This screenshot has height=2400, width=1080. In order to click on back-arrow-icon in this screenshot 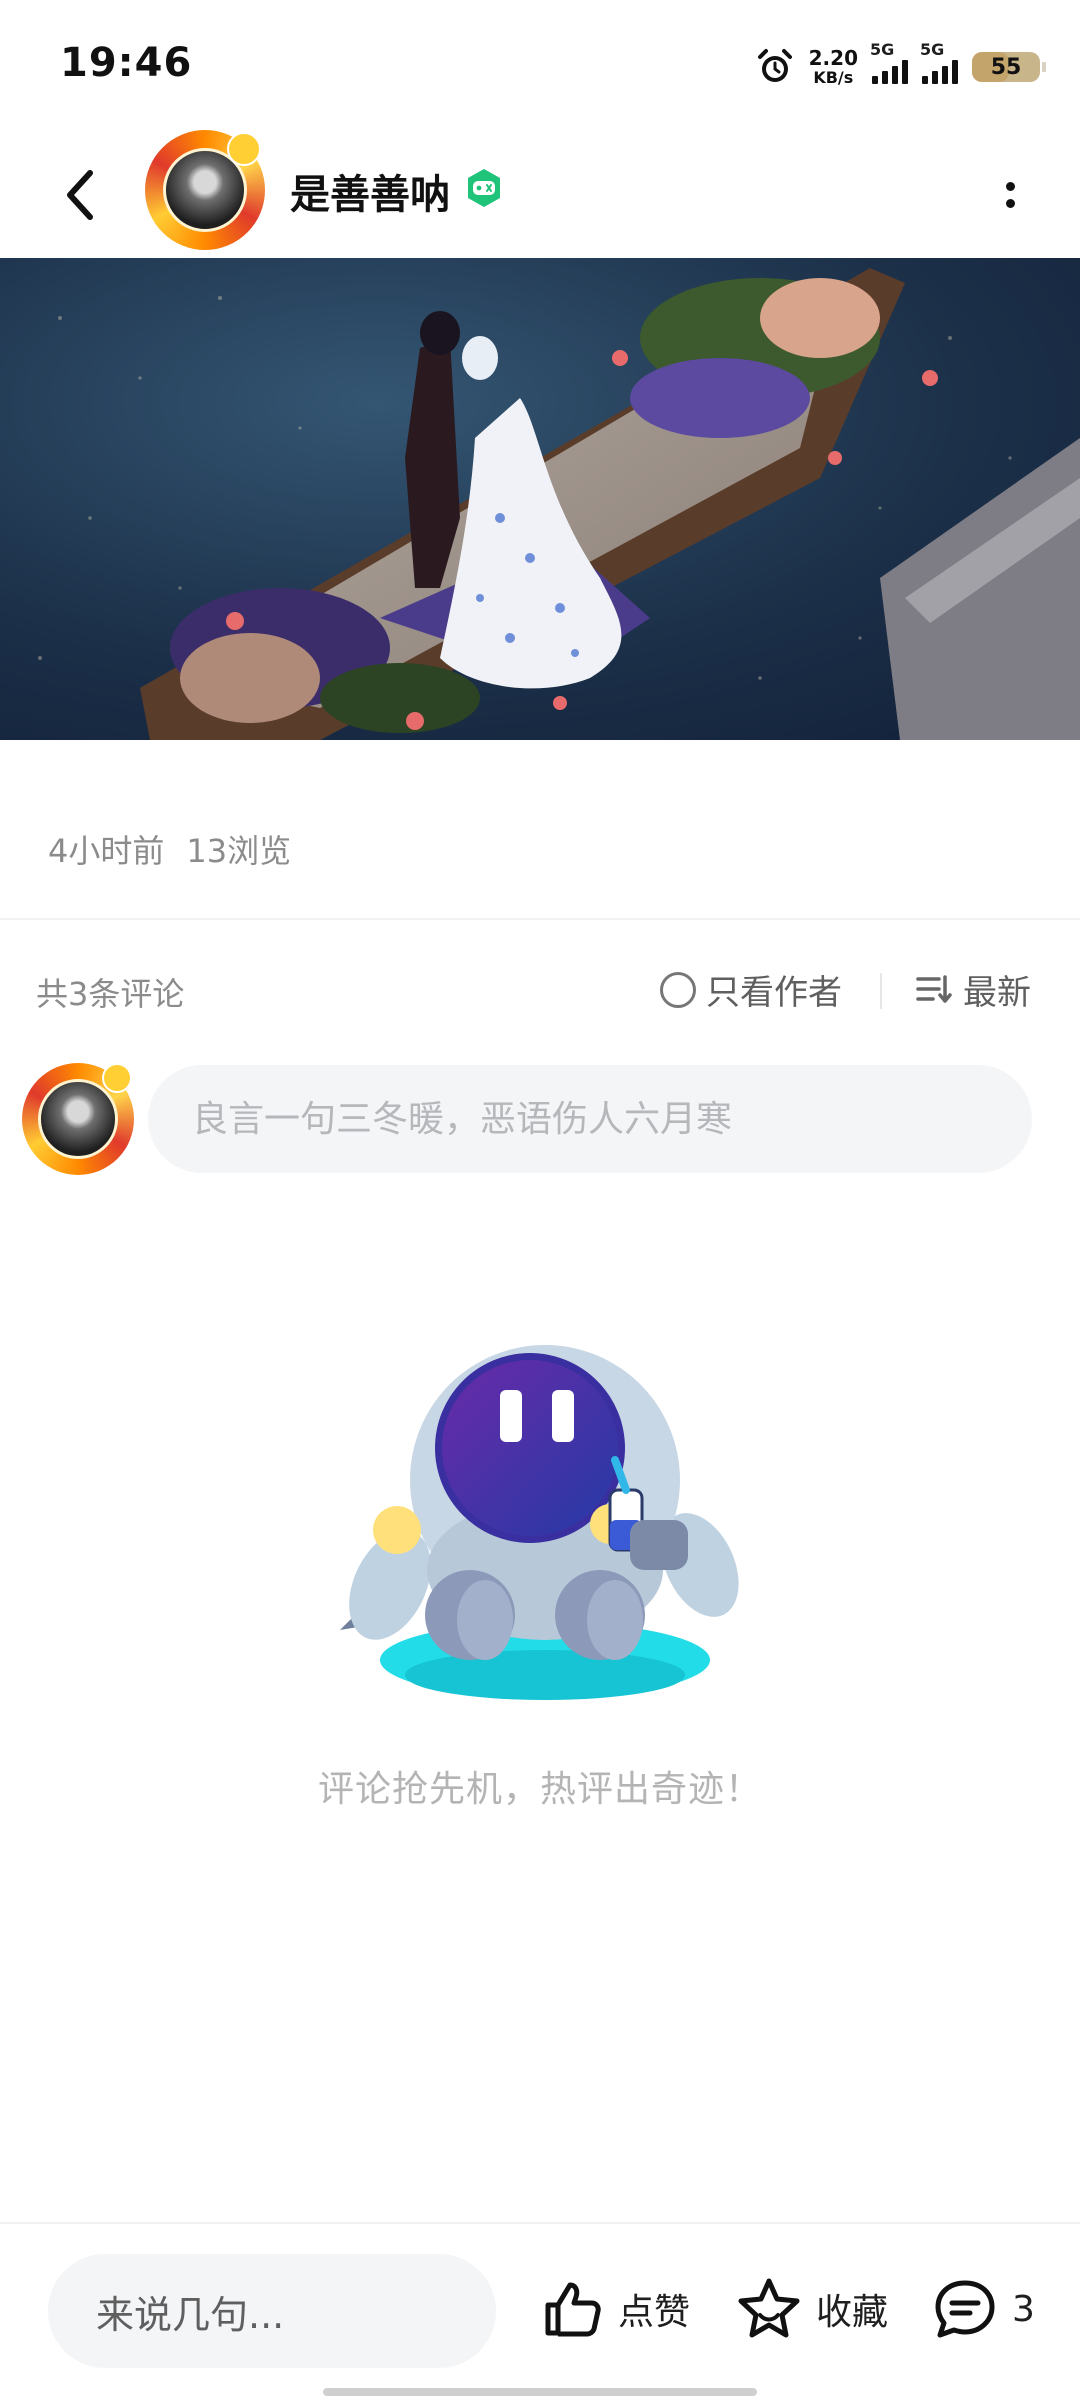, I will do `click(80, 195)`.